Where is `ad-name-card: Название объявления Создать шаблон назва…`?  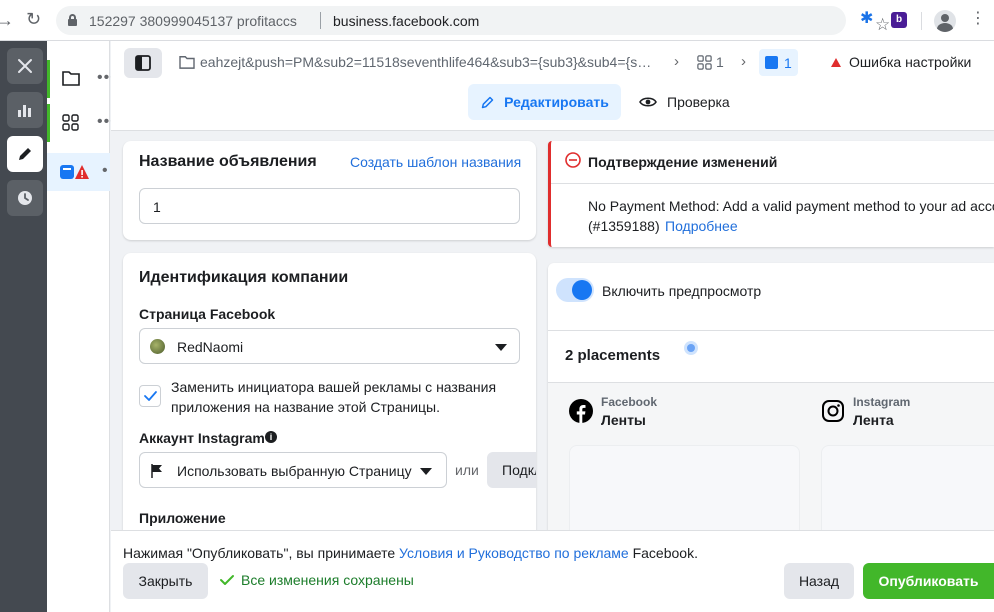 ad-name-card: Название объявления Создать шаблон назва… is located at coordinates (329, 190).